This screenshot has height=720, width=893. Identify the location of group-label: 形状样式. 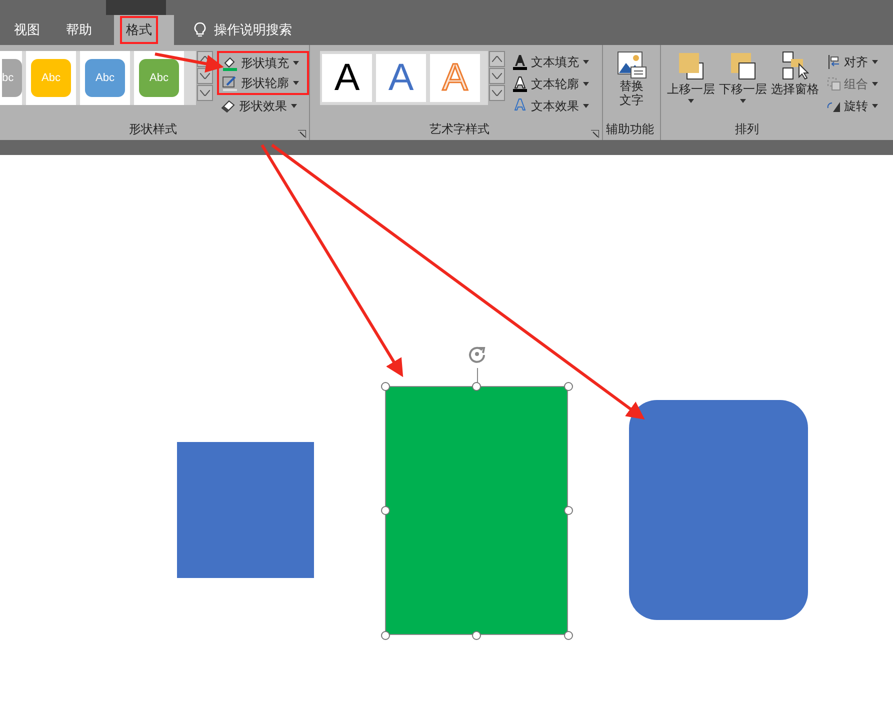
(153, 129).